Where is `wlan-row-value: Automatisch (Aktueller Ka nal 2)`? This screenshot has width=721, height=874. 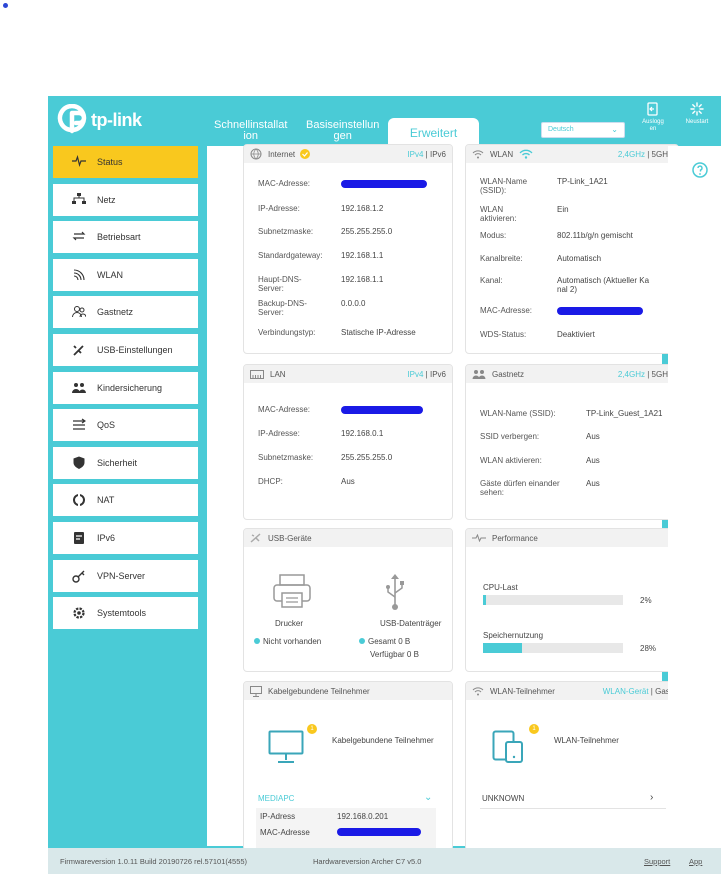
wlan-row-value: Automatisch (Aktueller Ka nal 2) is located at coordinates (603, 285).